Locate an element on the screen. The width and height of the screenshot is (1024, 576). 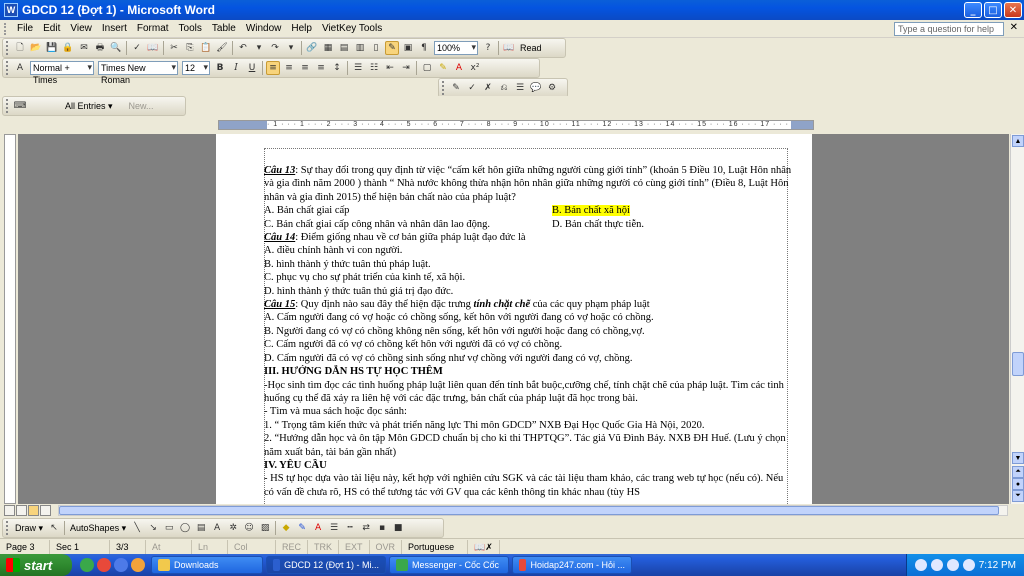
highlight-icon: ✎ is located at coordinates (443, 68).